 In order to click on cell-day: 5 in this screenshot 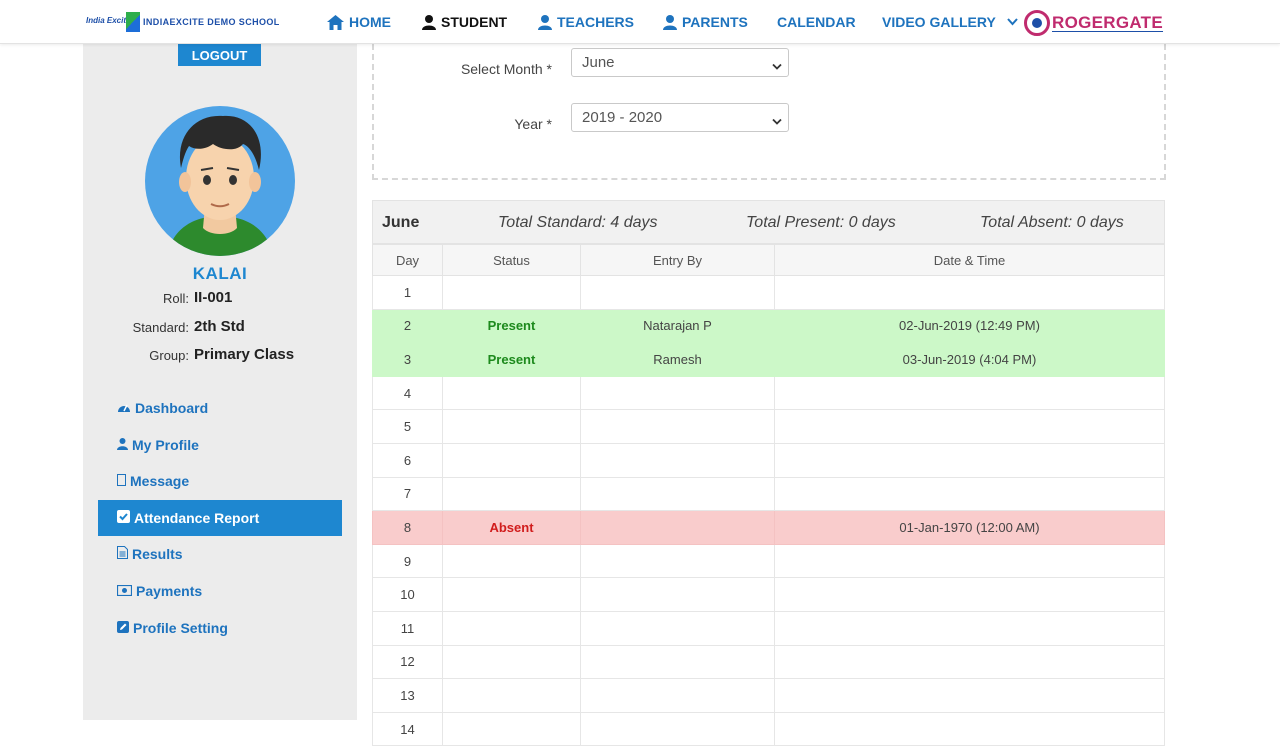, I will do `click(407, 426)`.